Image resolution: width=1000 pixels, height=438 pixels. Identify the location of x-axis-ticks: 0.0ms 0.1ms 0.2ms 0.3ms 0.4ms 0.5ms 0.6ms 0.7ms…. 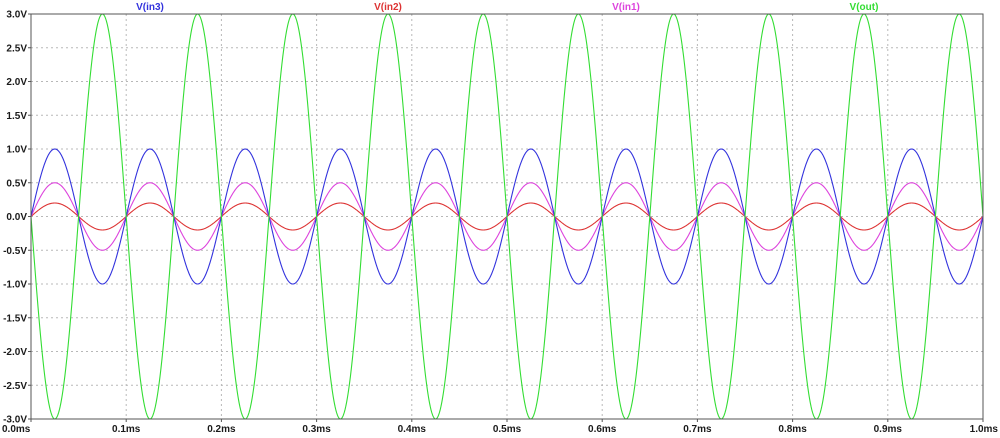
(500, 427).